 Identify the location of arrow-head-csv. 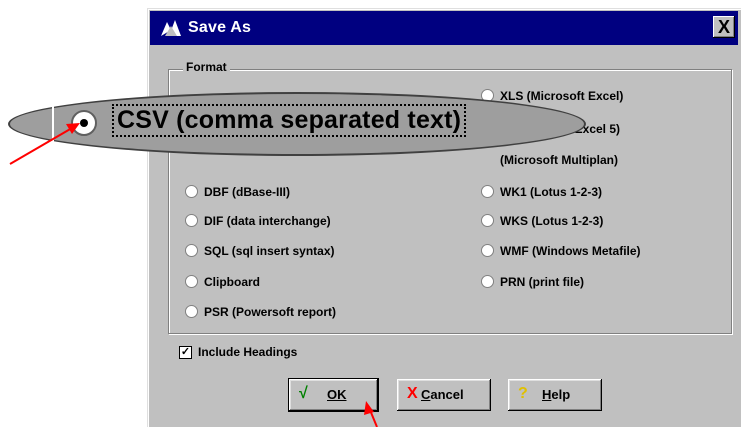
(73, 128).